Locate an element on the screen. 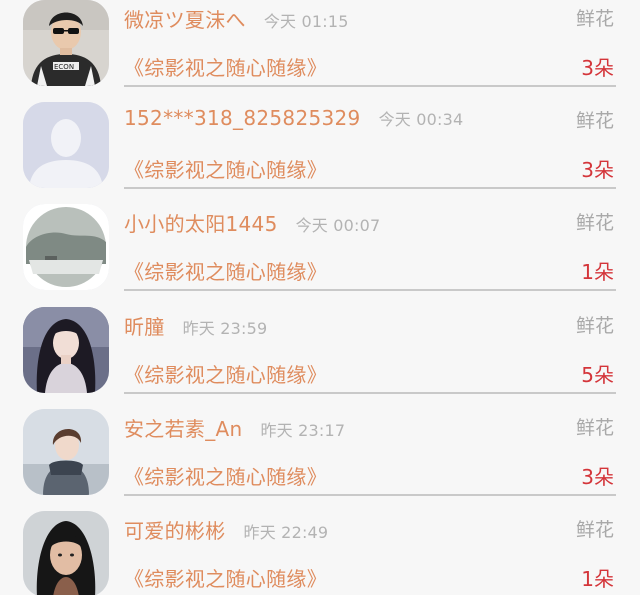 The width and height of the screenshot is (640, 595). user-name: 微凉ツ夏沫へ 今天 01:15 is located at coordinates (236, 18).